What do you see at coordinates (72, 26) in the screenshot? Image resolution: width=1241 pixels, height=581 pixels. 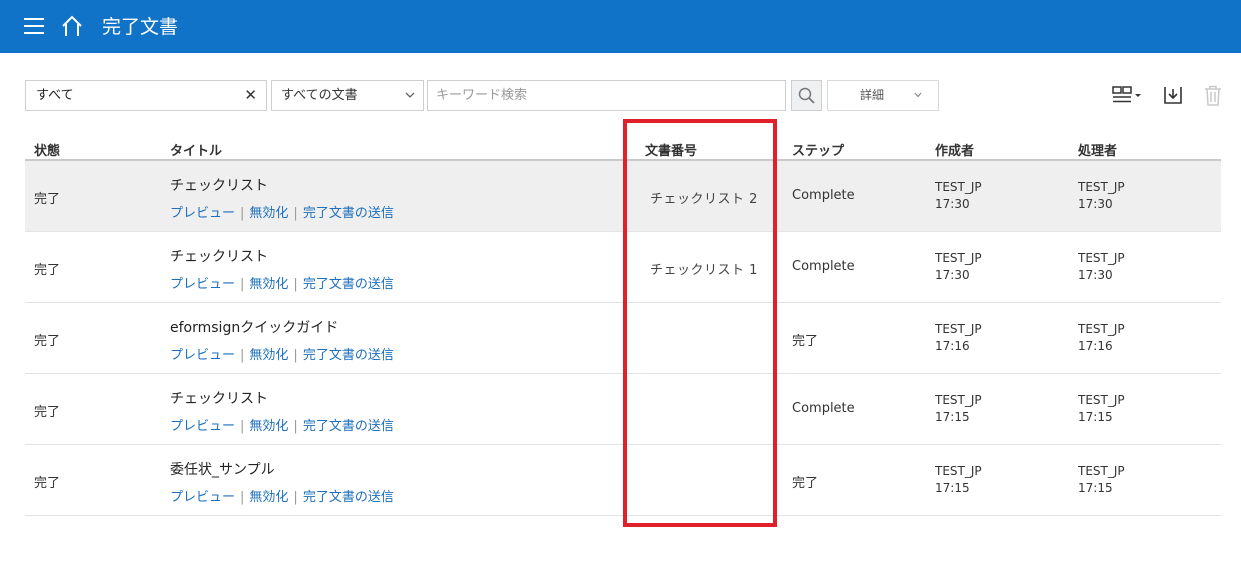 I see `home-icon` at bounding box center [72, 26].